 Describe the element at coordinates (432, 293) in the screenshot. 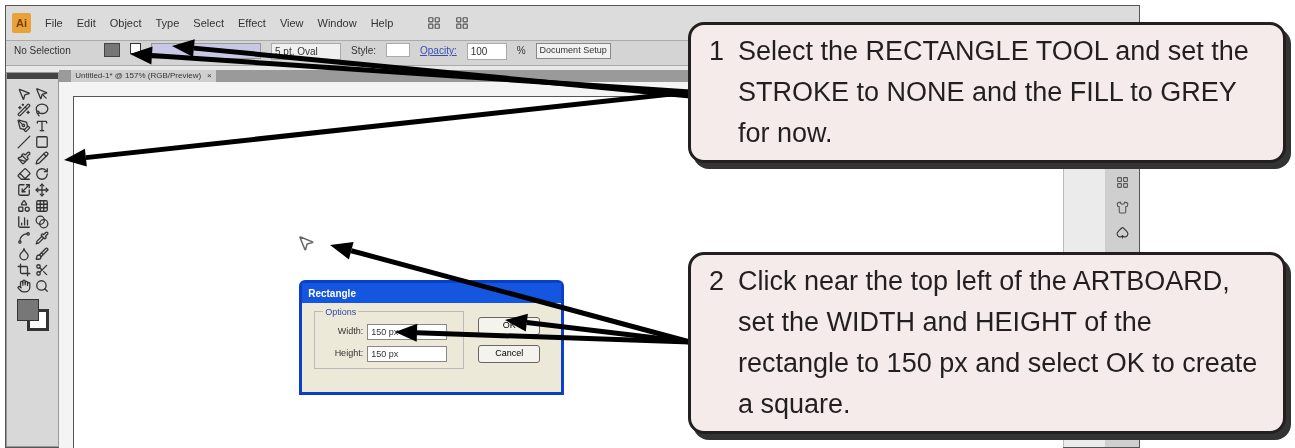

I see `dialog-title: Rectangle` at that location.